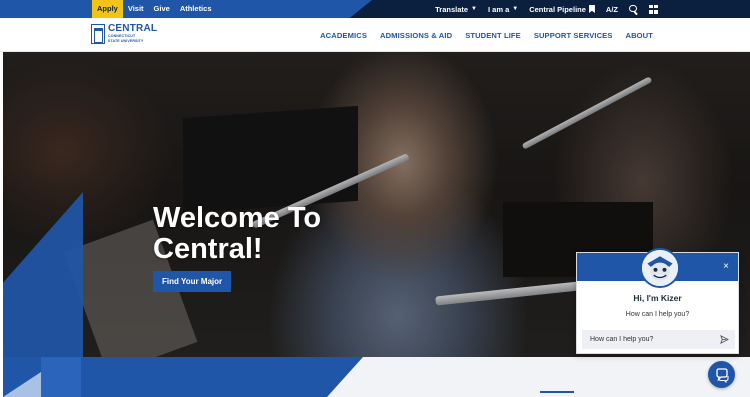 Image resolution: width=750 pixels, height=397 pixels. Describe the element at coordinates (557, 9) in the screenshot. I see `central-pipeline-label: Central Pipeline` at that location.